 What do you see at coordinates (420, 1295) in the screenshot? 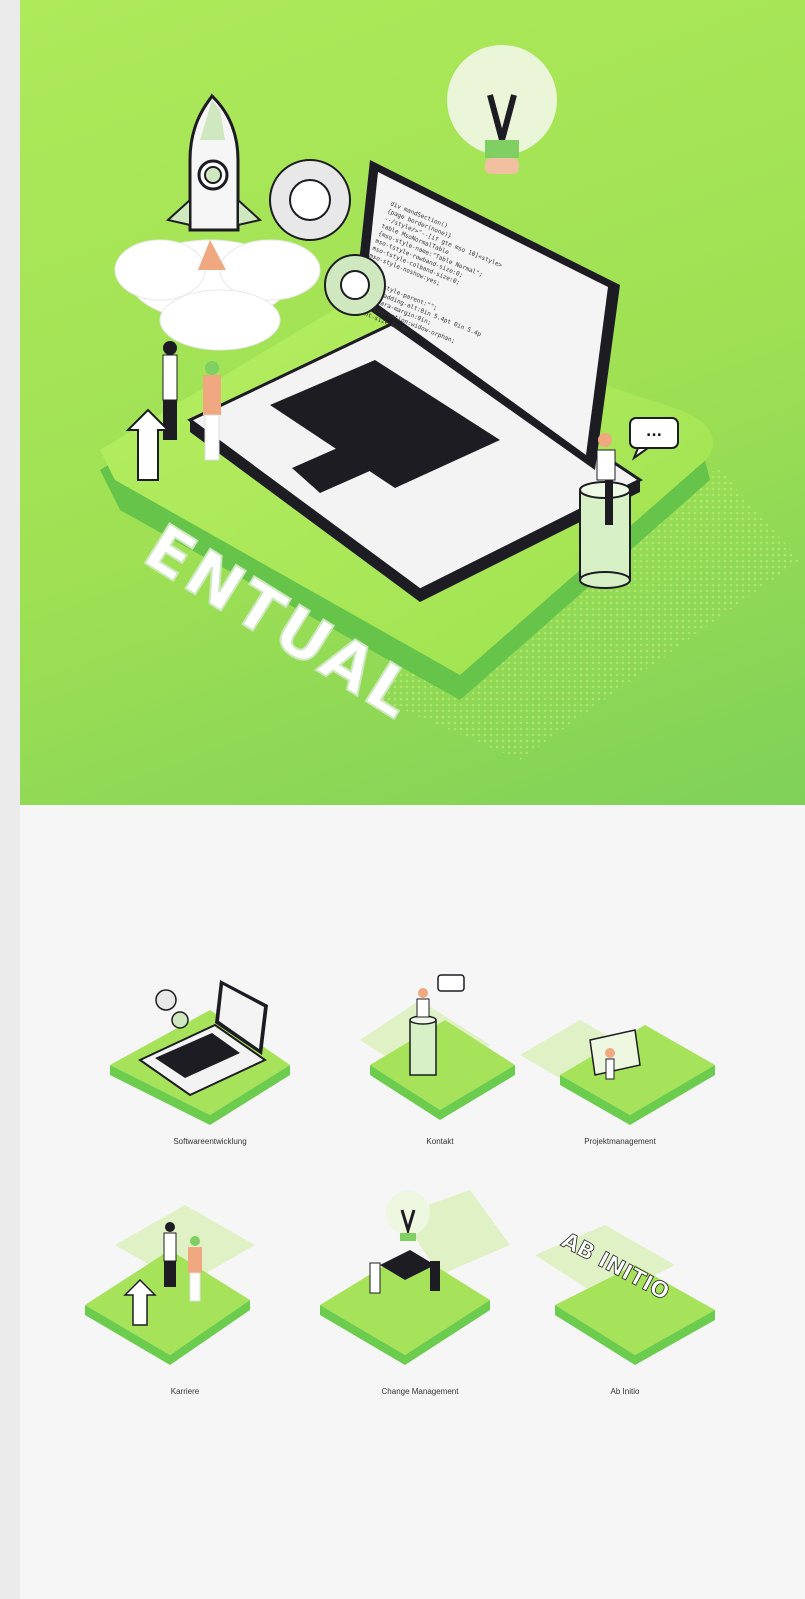
I see `tile-change-management` at bounding box center [420, 1295].